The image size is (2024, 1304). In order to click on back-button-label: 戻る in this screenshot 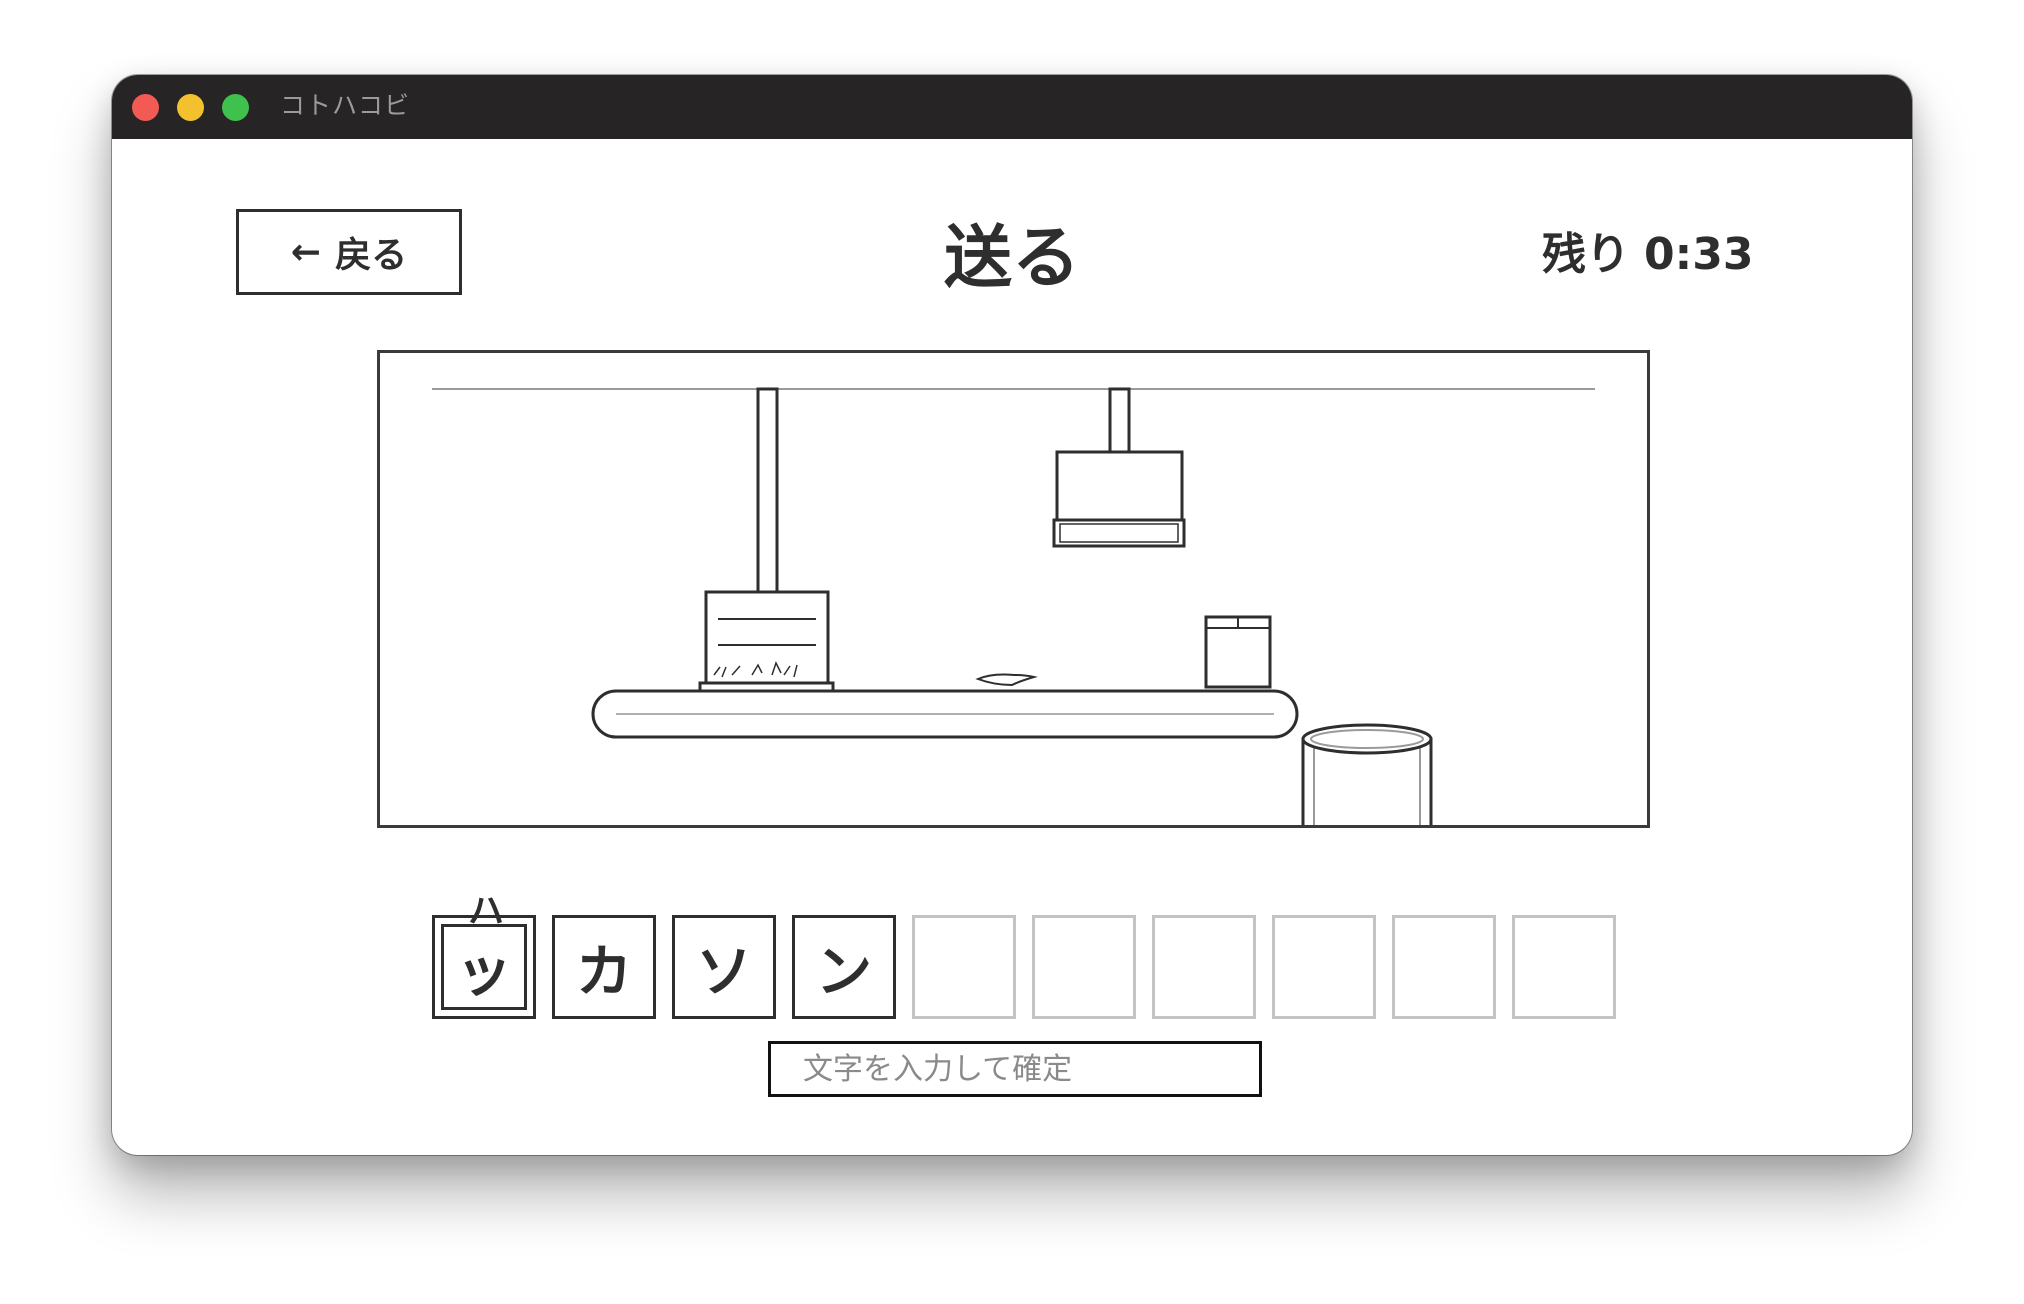, I will do `click(371, 255)`.